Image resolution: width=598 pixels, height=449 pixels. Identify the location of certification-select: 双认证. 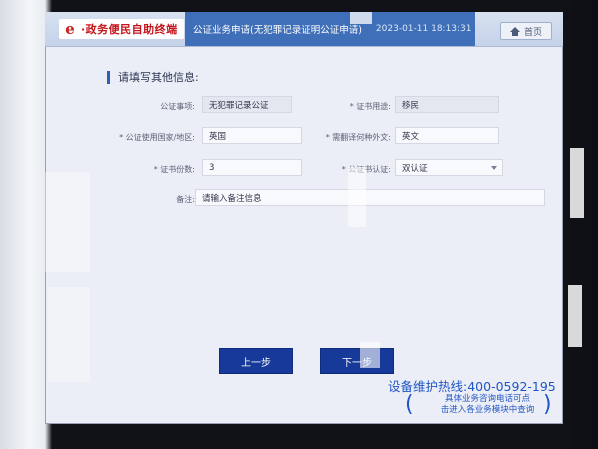
(449, 167).